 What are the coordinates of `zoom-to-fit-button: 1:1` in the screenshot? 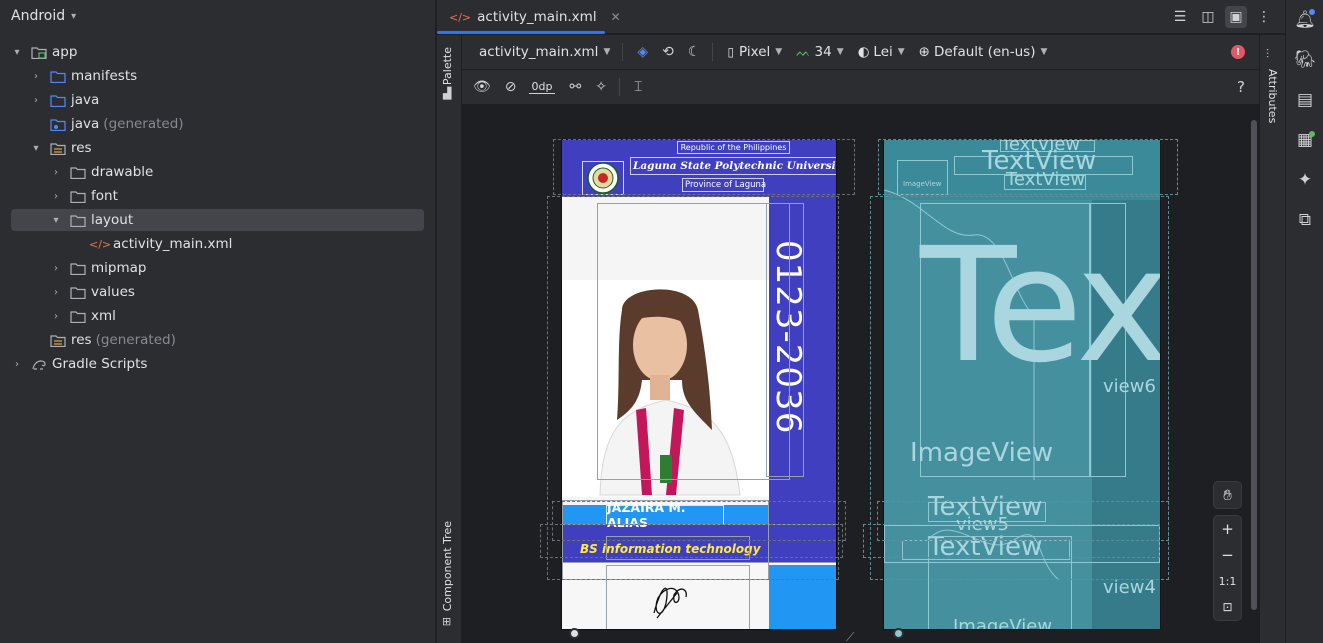 It's located at (1228, 581).